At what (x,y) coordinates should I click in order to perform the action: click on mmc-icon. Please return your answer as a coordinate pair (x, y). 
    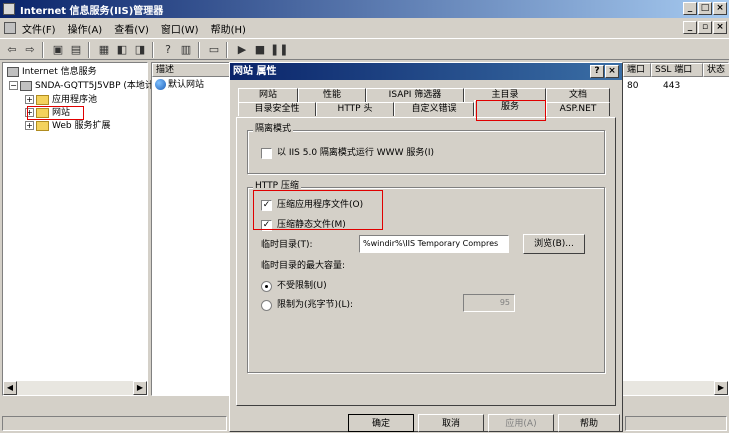
    Looking at the image, I should click on (10, 28).